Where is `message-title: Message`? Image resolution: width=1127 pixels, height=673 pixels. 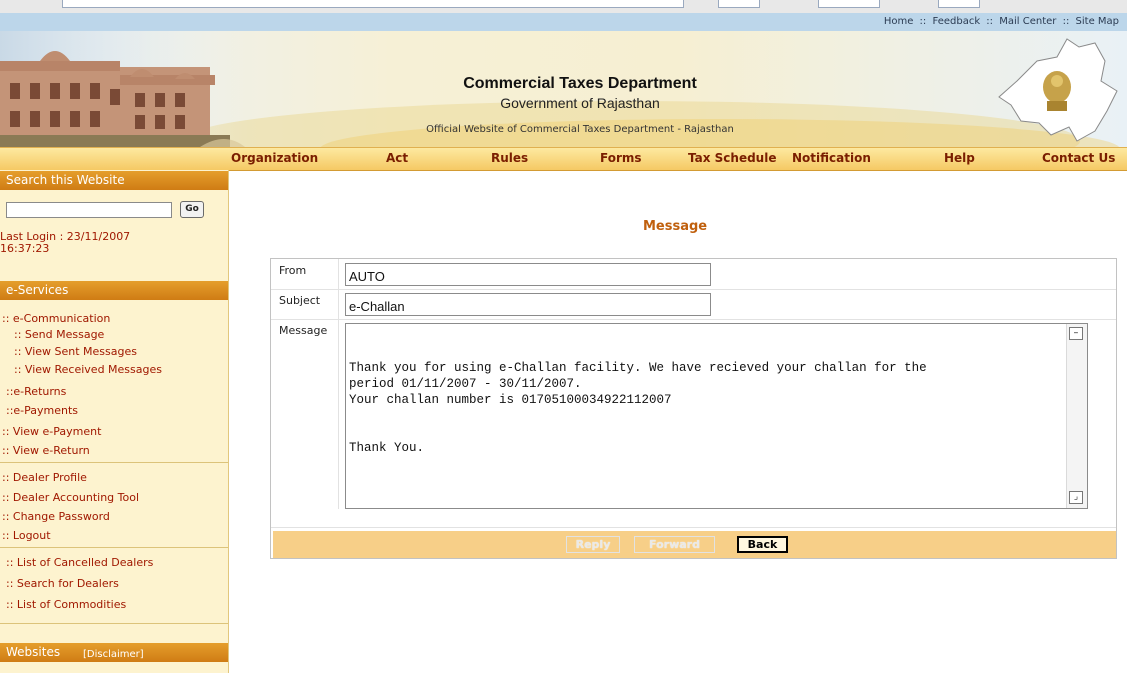 message-title: Message is located at coordinates (675, 226).